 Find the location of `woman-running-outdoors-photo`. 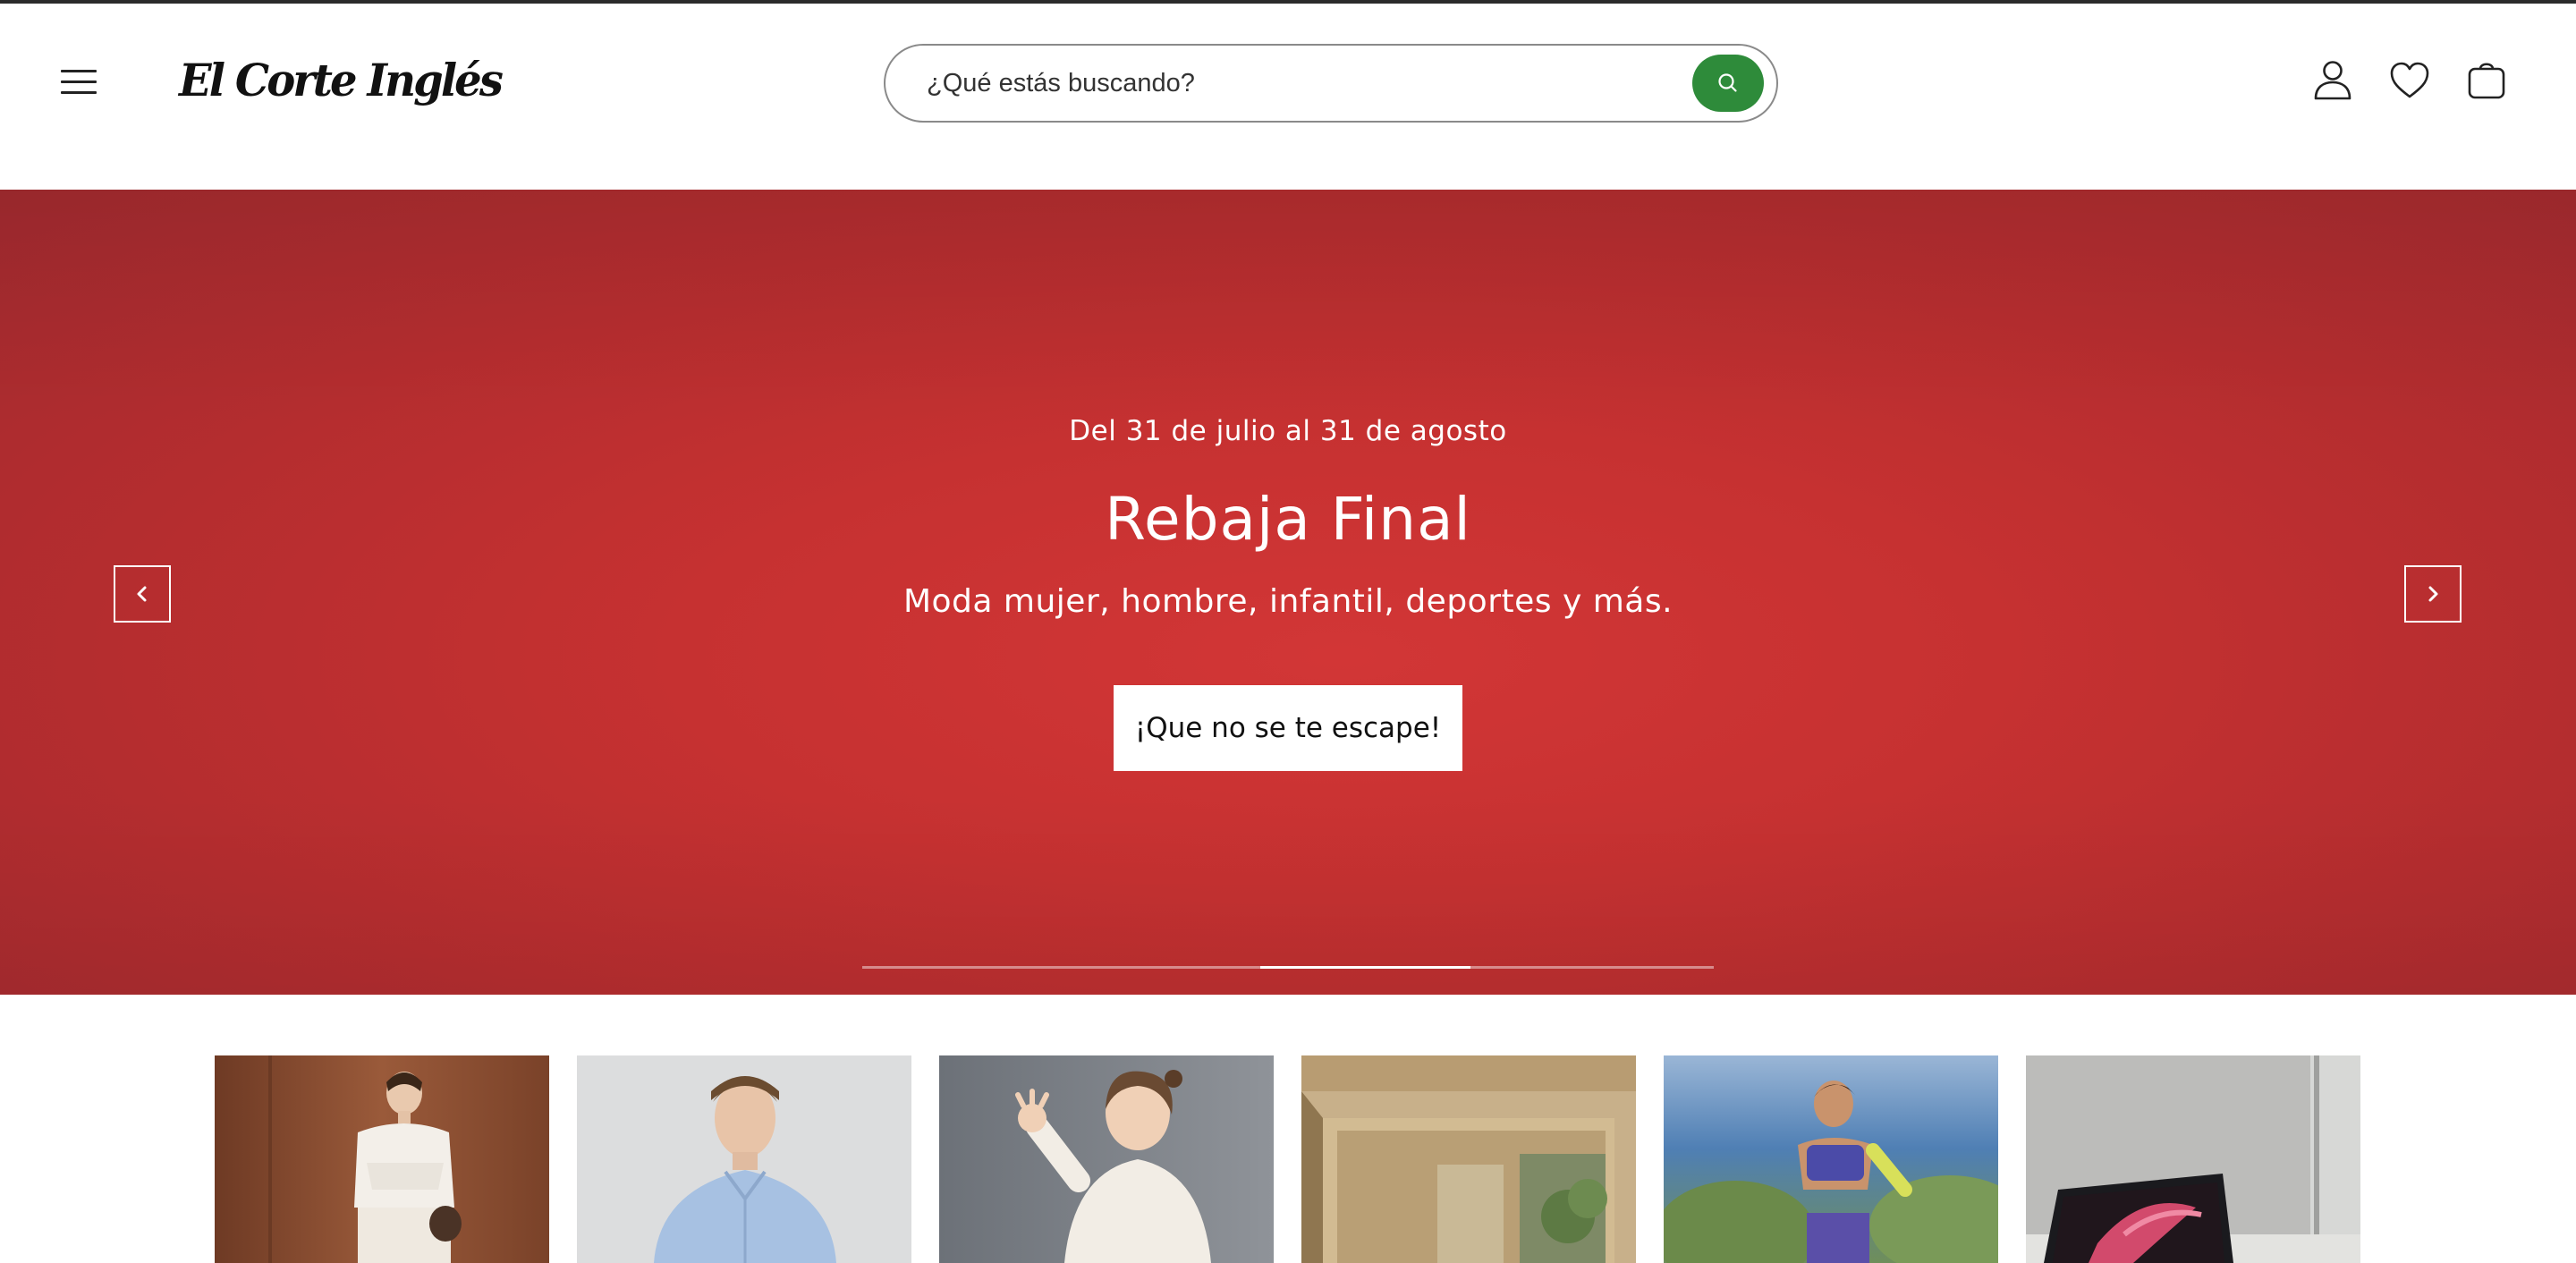

woman-running-outdoors-photo is located at coordinates (1831, 1159).